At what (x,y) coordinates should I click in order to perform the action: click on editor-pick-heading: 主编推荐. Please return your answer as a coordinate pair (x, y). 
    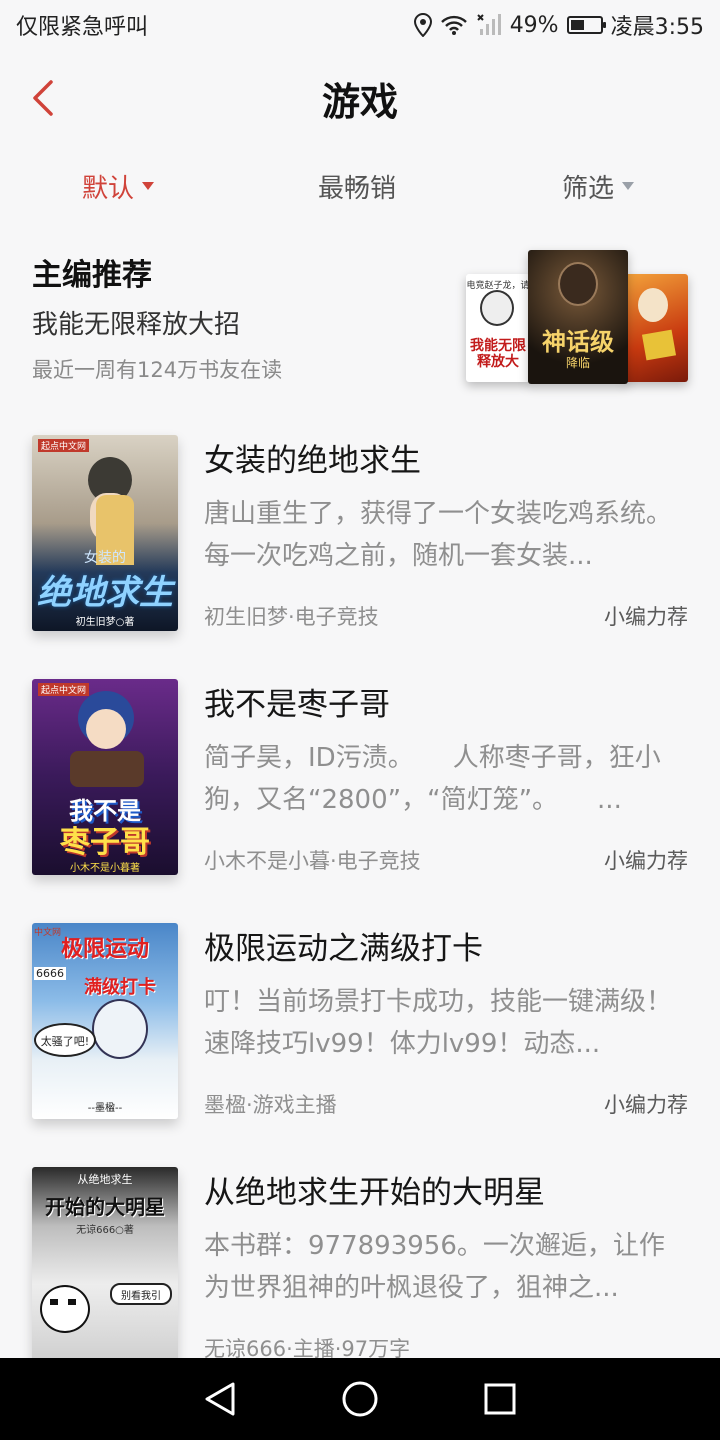
    Looking at the image, I should click on (92, 275).